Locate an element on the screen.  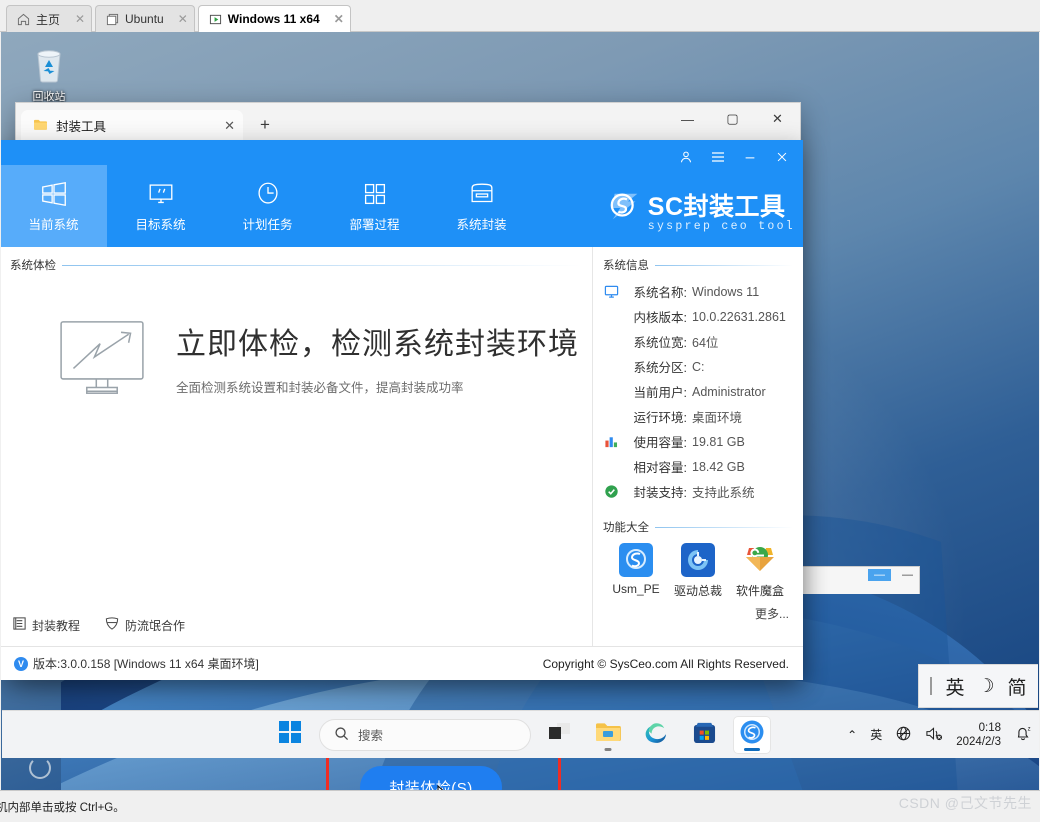
tray-ime-indicator: 英 is located at coordinates (876, 734).